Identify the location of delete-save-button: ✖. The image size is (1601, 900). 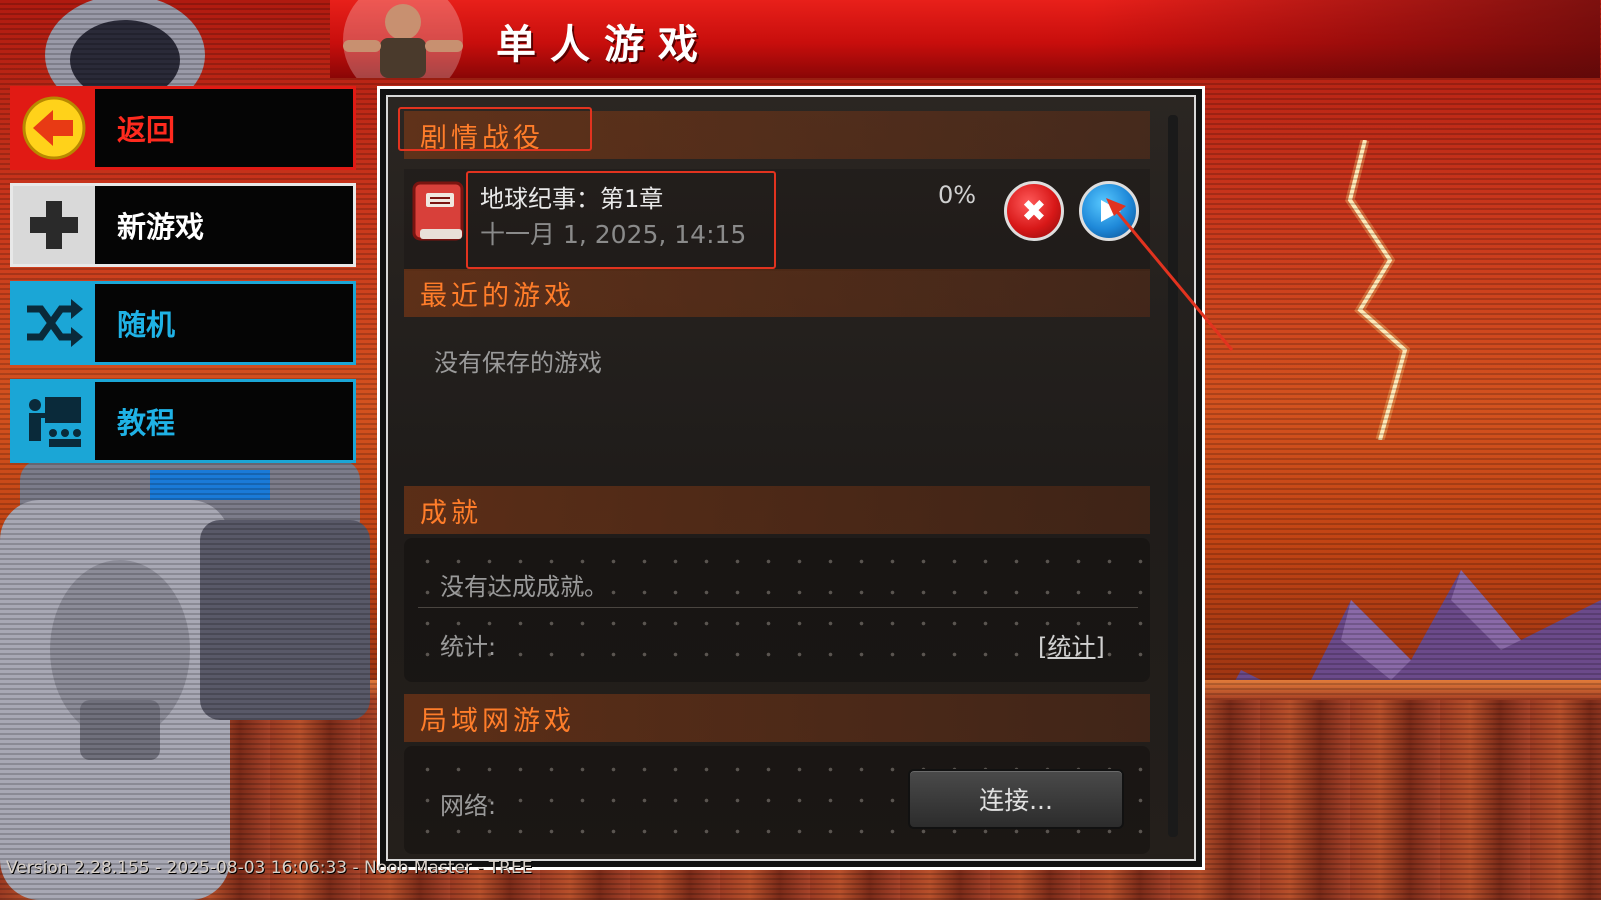
(1034, 211).